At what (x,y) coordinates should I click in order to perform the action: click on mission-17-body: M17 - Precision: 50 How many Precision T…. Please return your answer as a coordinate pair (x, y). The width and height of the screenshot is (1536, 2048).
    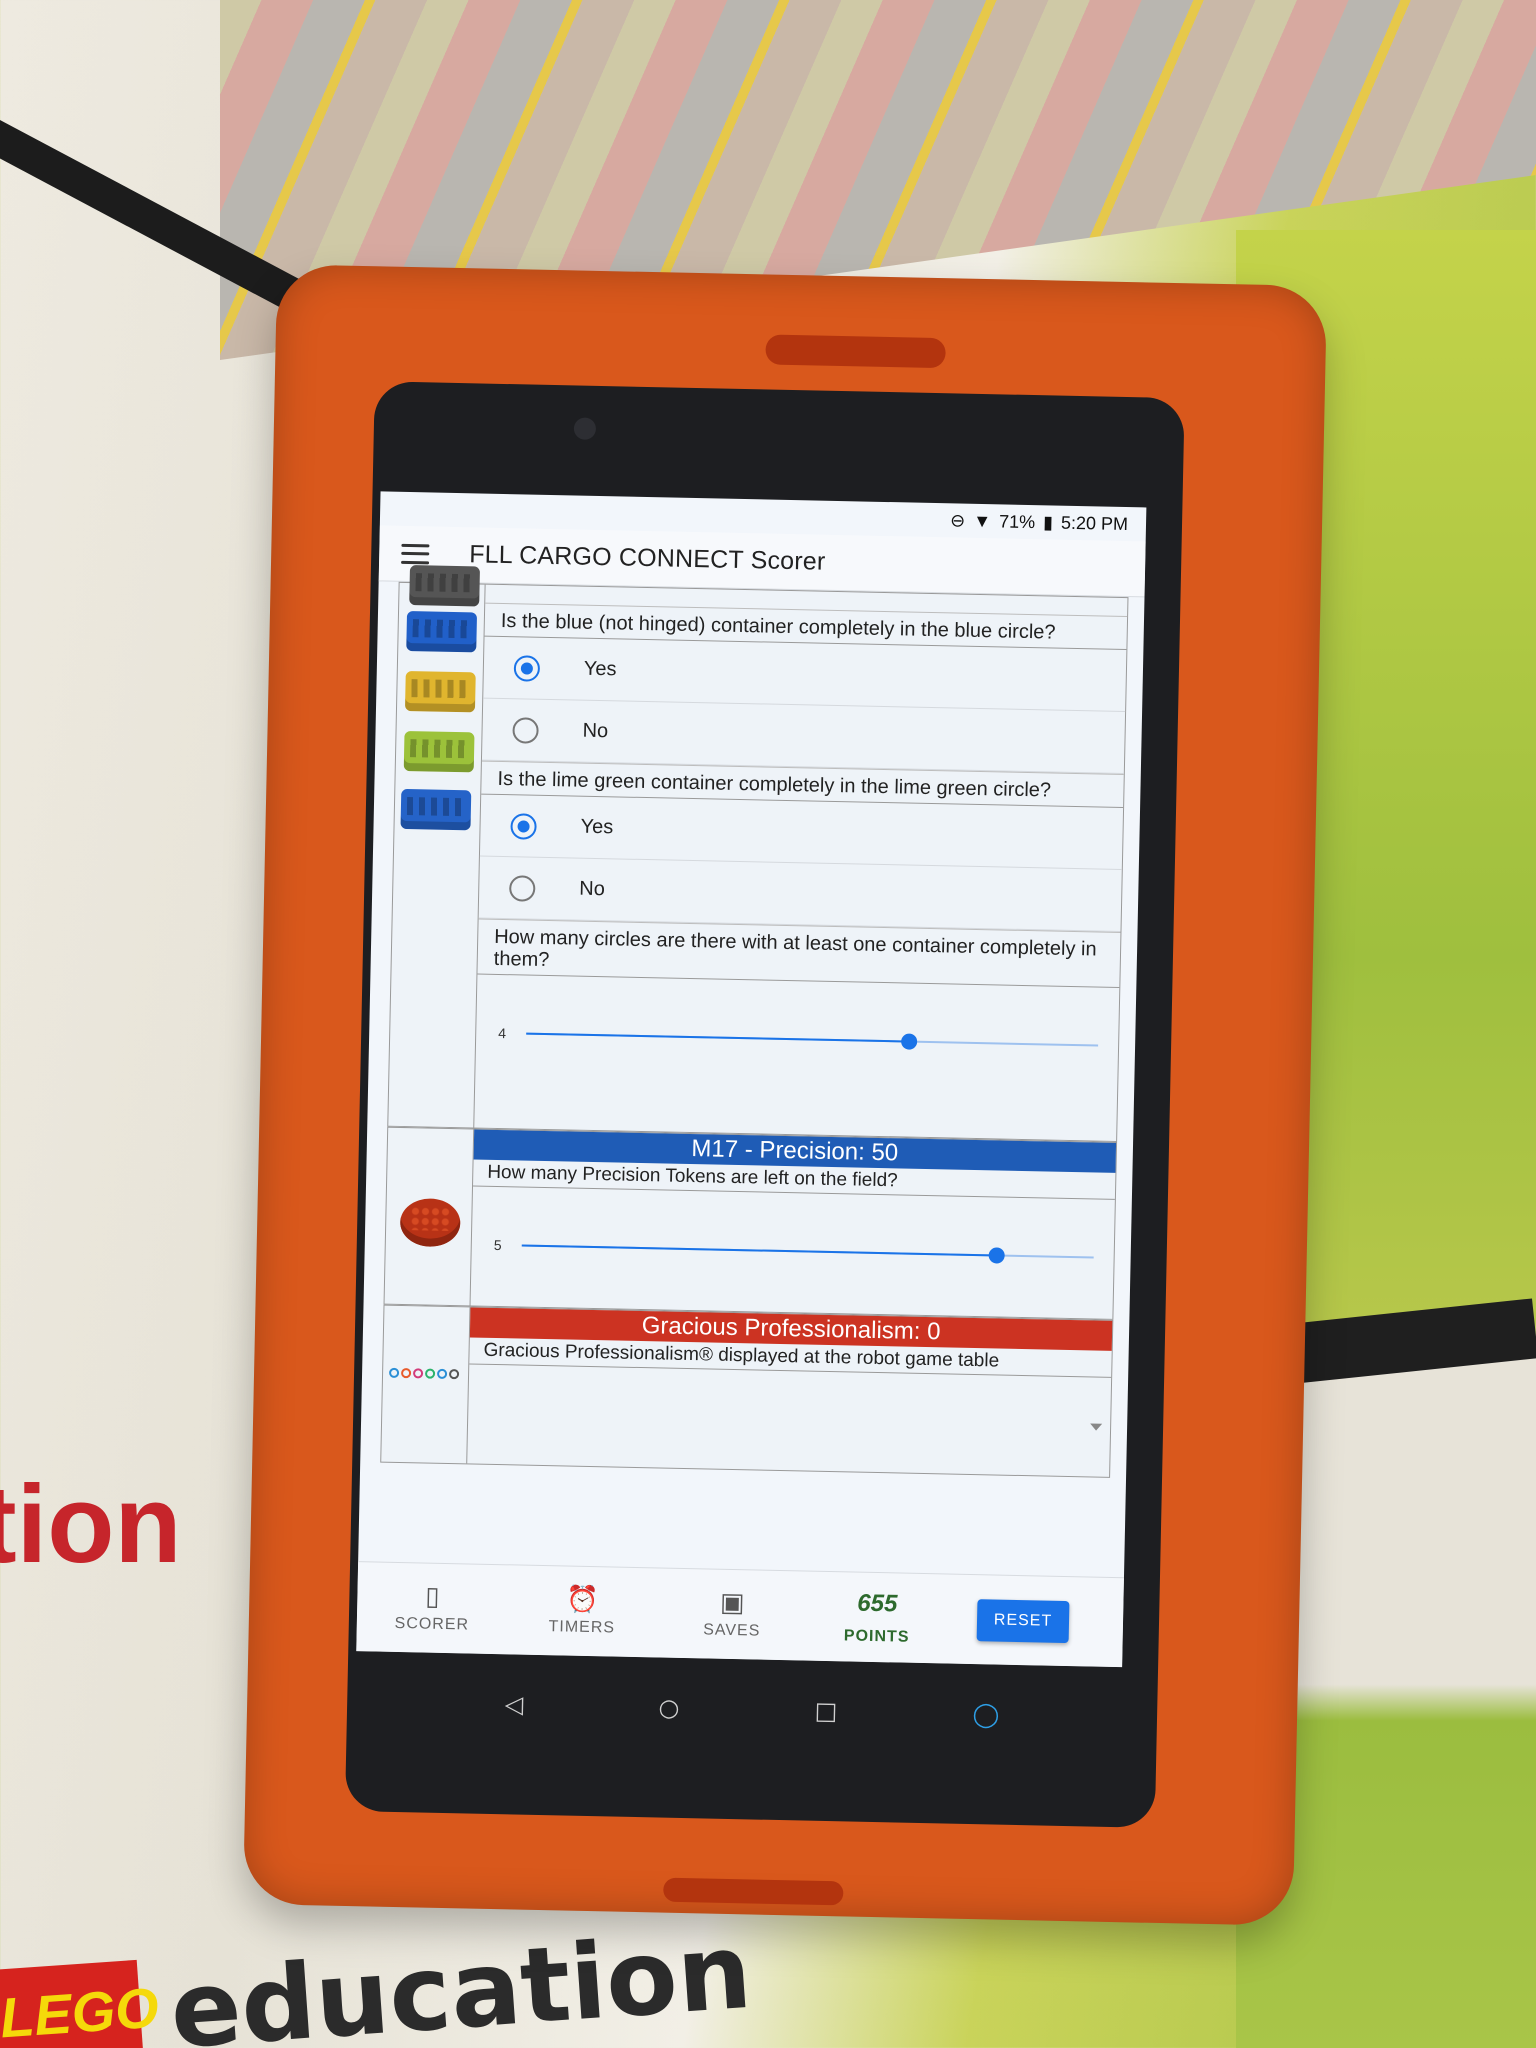
    Looking at the image, I should click on (794, 1223).